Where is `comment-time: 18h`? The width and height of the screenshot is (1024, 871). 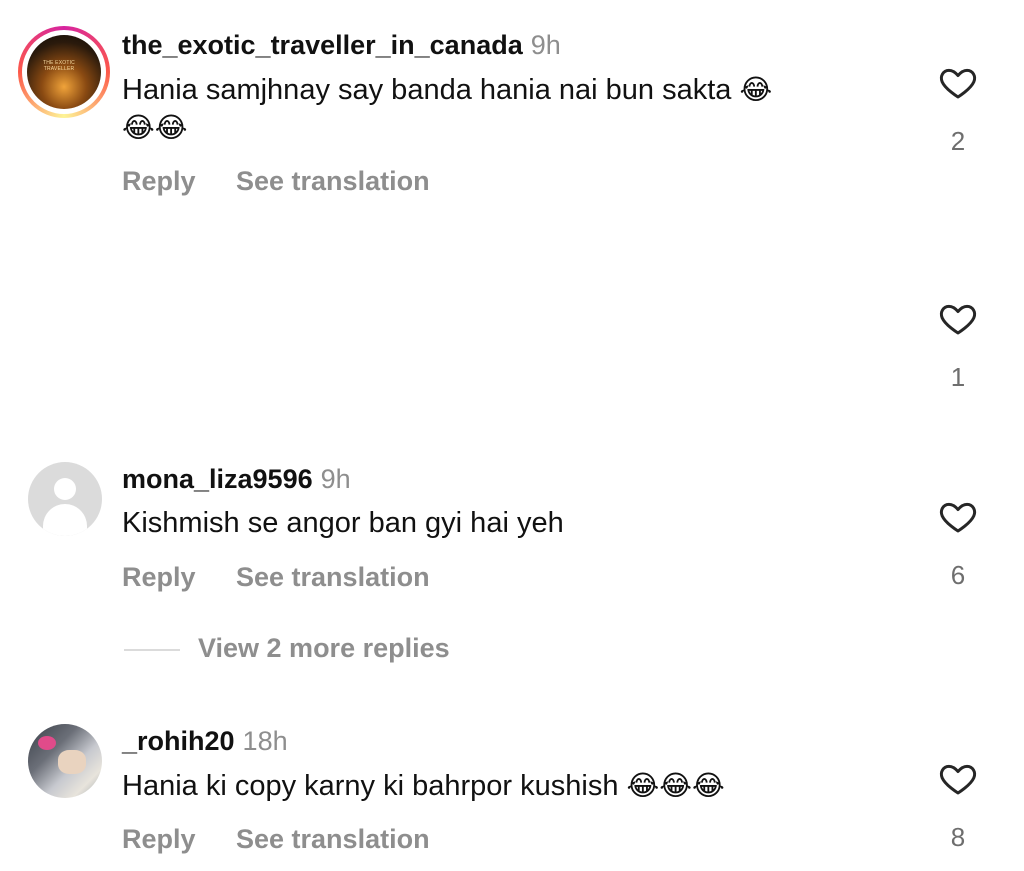
comment-time: 18h is located at coordinates (265, 741).